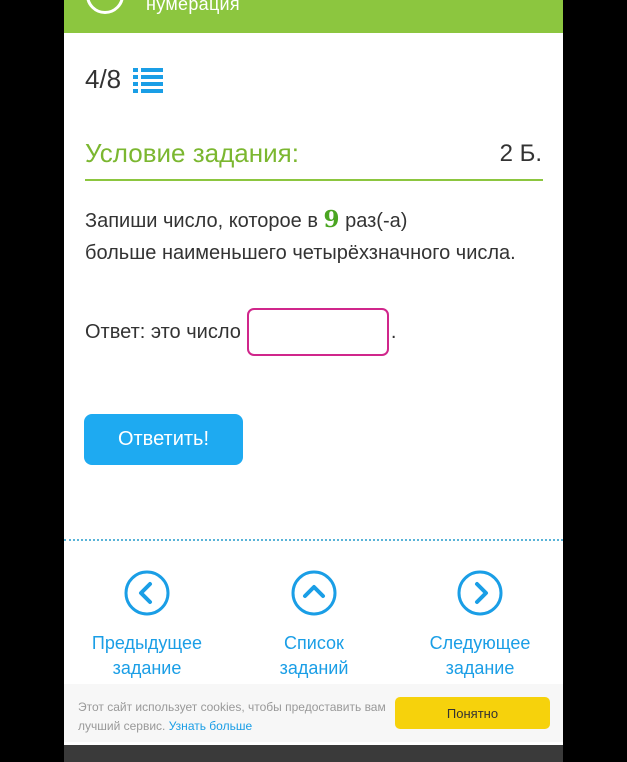 The height and width of the screenshot is (762, 627). I want to click on task-text-before: Запиши число, которое в, so click(204, 221).